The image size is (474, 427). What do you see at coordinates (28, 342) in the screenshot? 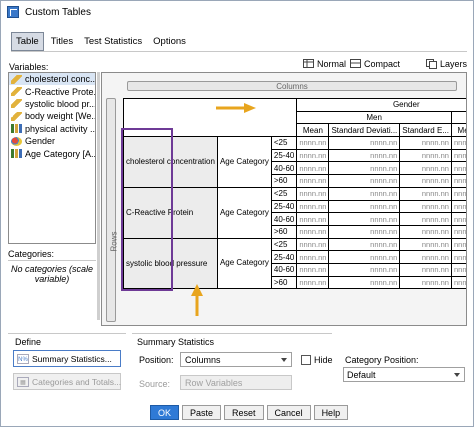
I see `define-label: Define` at bounding box center [28, 342].